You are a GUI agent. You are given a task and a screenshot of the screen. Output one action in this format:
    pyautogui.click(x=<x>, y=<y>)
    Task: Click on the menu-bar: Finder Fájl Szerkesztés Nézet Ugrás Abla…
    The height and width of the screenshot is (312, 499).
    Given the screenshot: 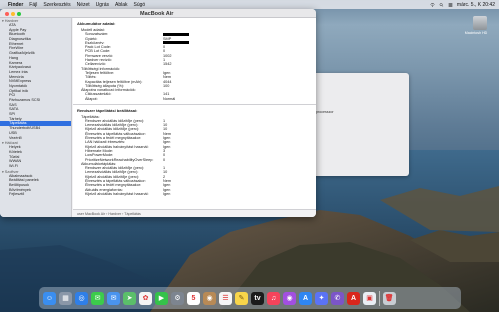 What is the action you would take?
    pyautogui.click(x=249, y=4)
    